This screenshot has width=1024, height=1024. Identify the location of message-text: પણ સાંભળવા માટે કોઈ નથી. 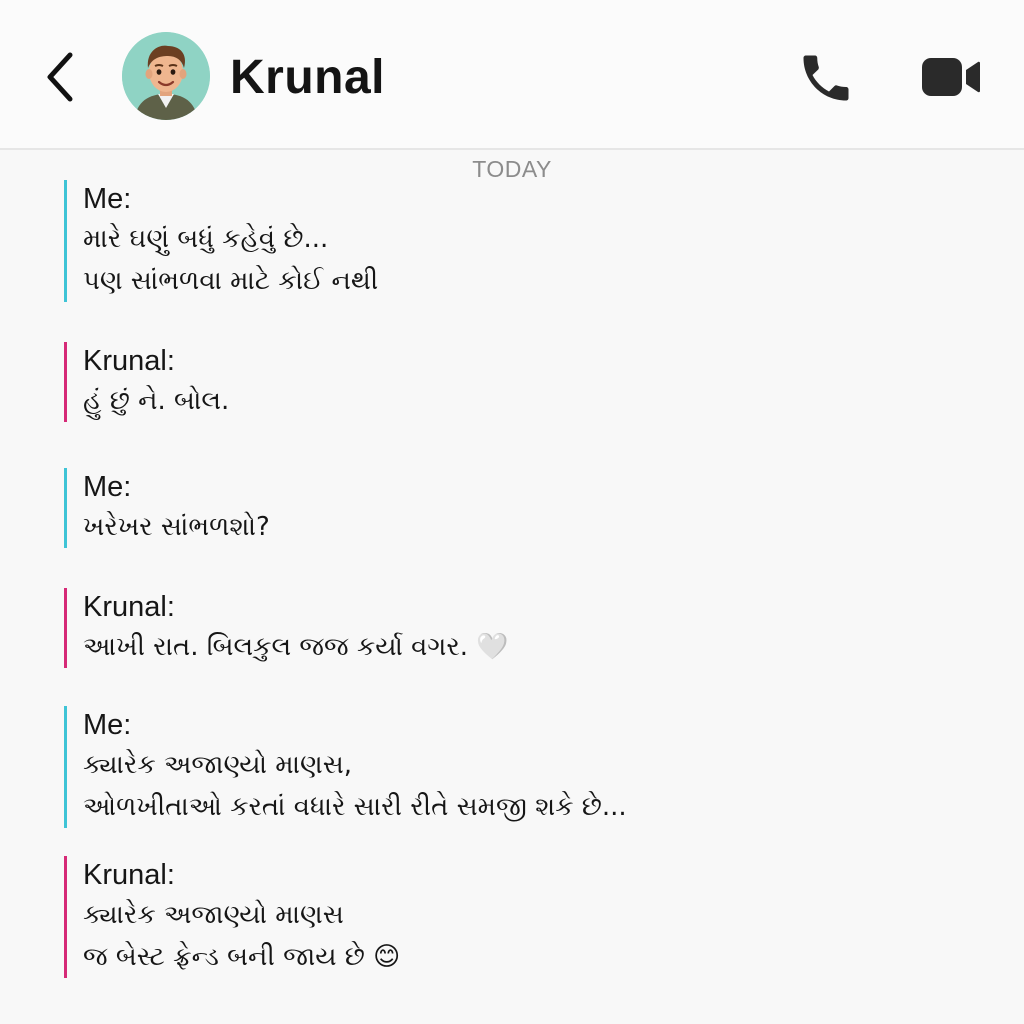
(231, 281).